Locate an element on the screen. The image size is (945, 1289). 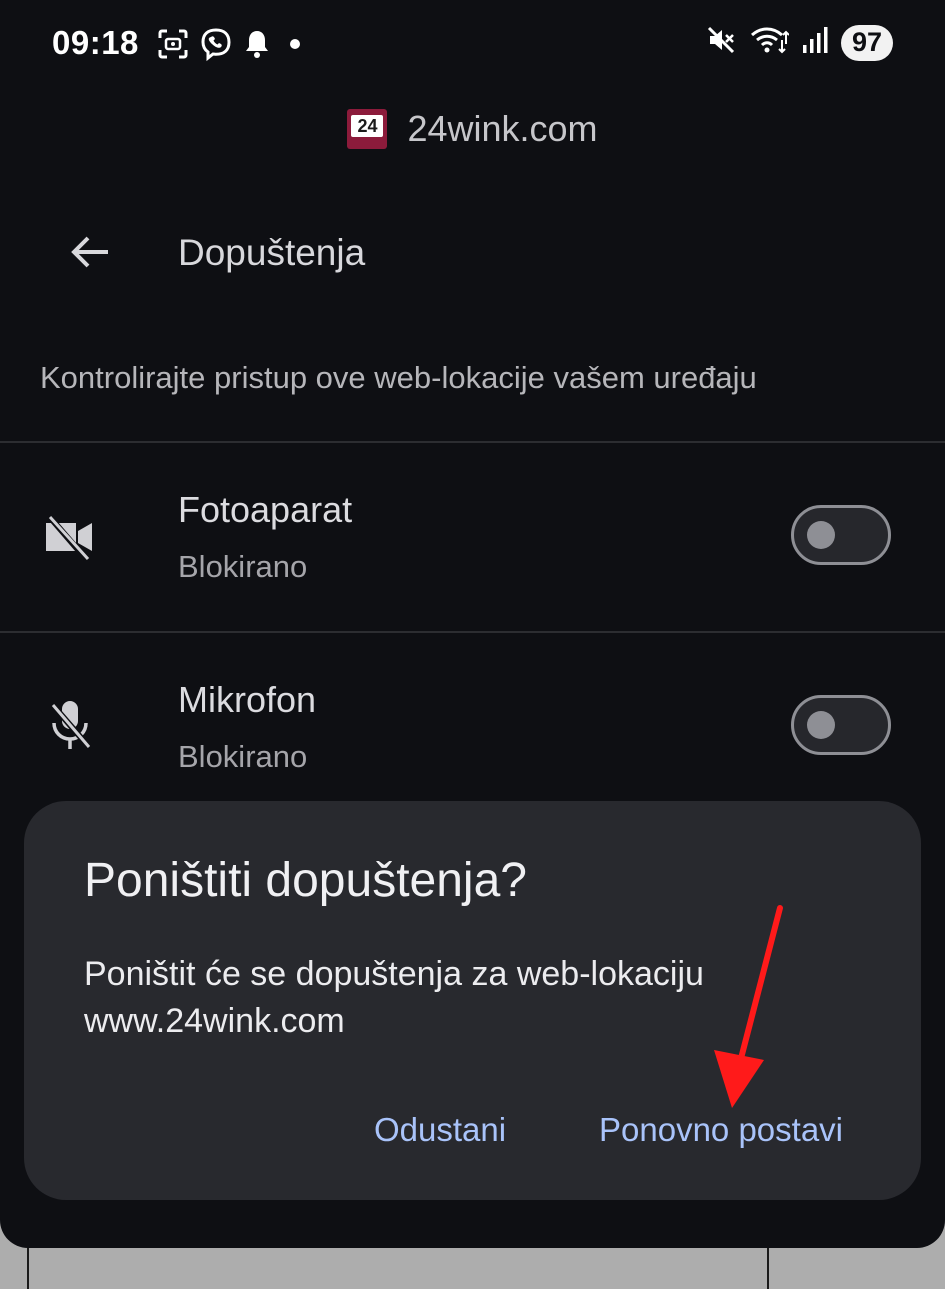
page-title: Dopuštenja is located at coordinates (272, 252).